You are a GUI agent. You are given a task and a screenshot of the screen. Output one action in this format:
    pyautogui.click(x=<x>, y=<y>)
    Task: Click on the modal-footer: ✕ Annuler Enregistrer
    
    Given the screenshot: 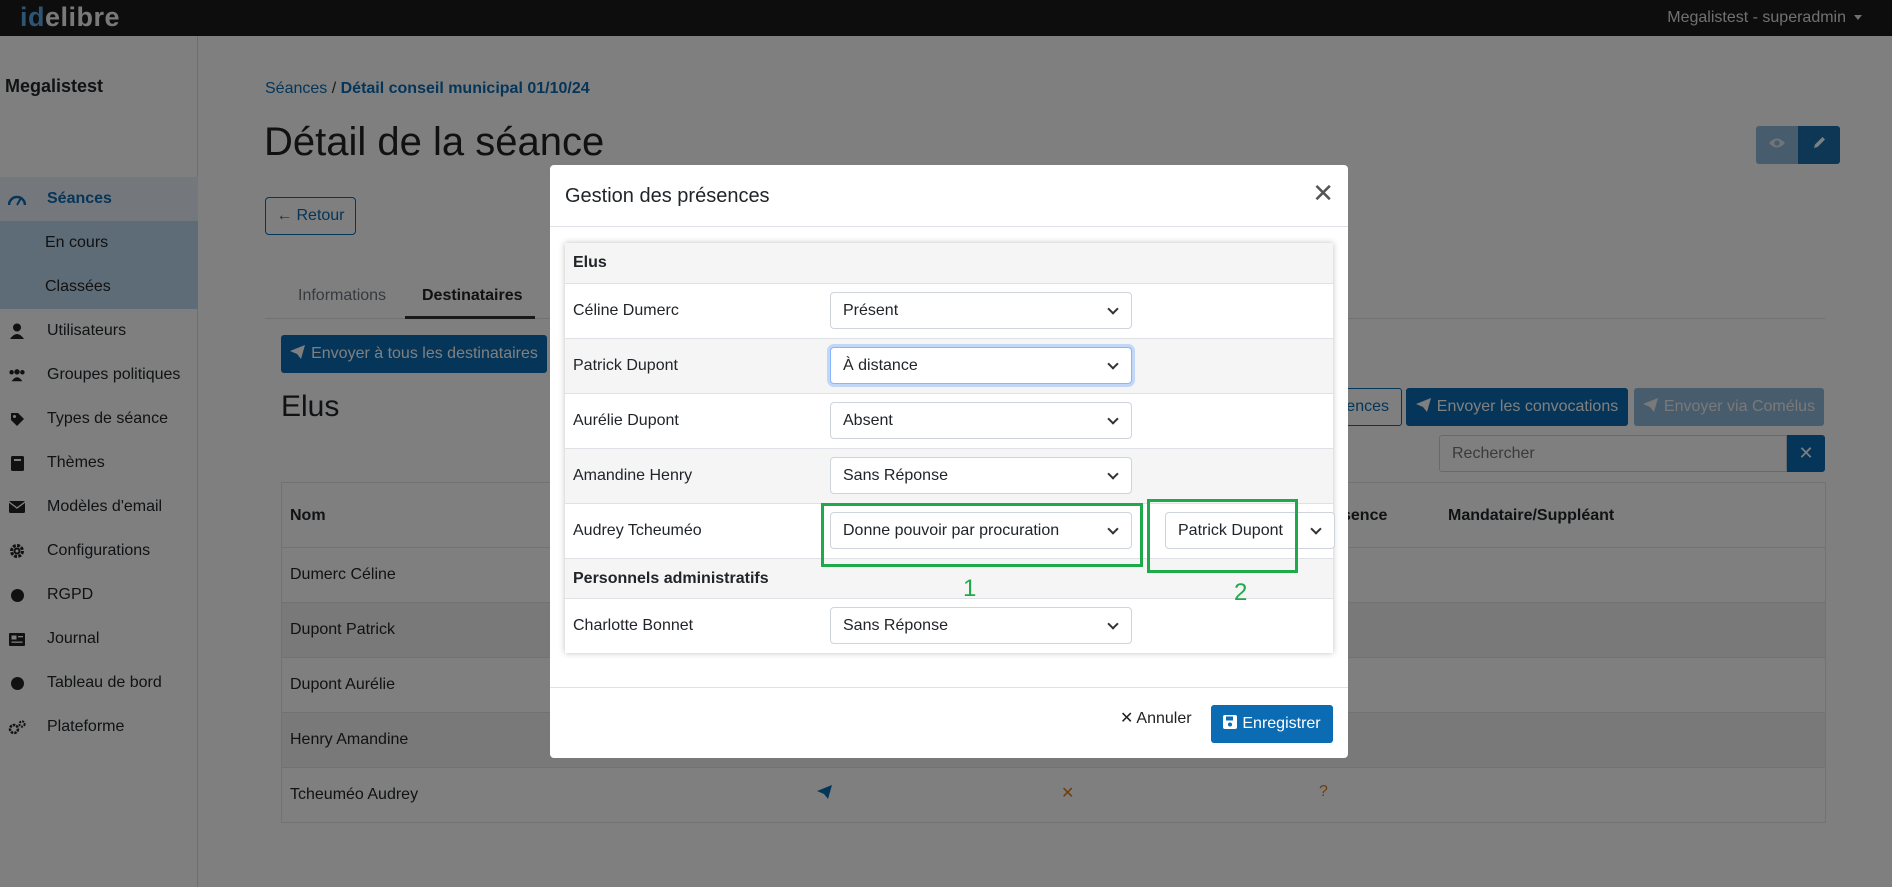 What is the action you would take?
    pyautogui.click(x=949, y=722)
    